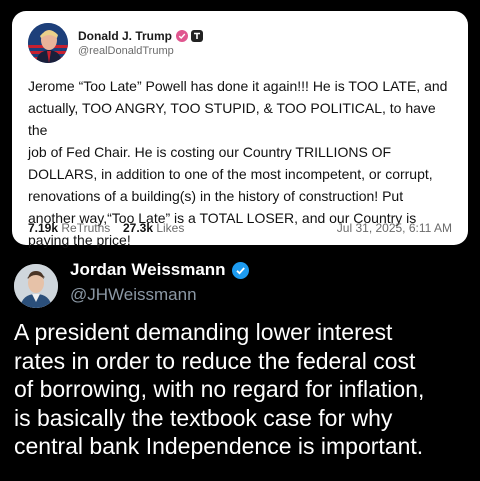 The width and height of the screenshot is (480, 481). What do you see at coordinates (131, 283) in the screenshot?
I see `tweet-header: Jordan Weissmann @JHWeissmann` at bounding box center [131, 283].